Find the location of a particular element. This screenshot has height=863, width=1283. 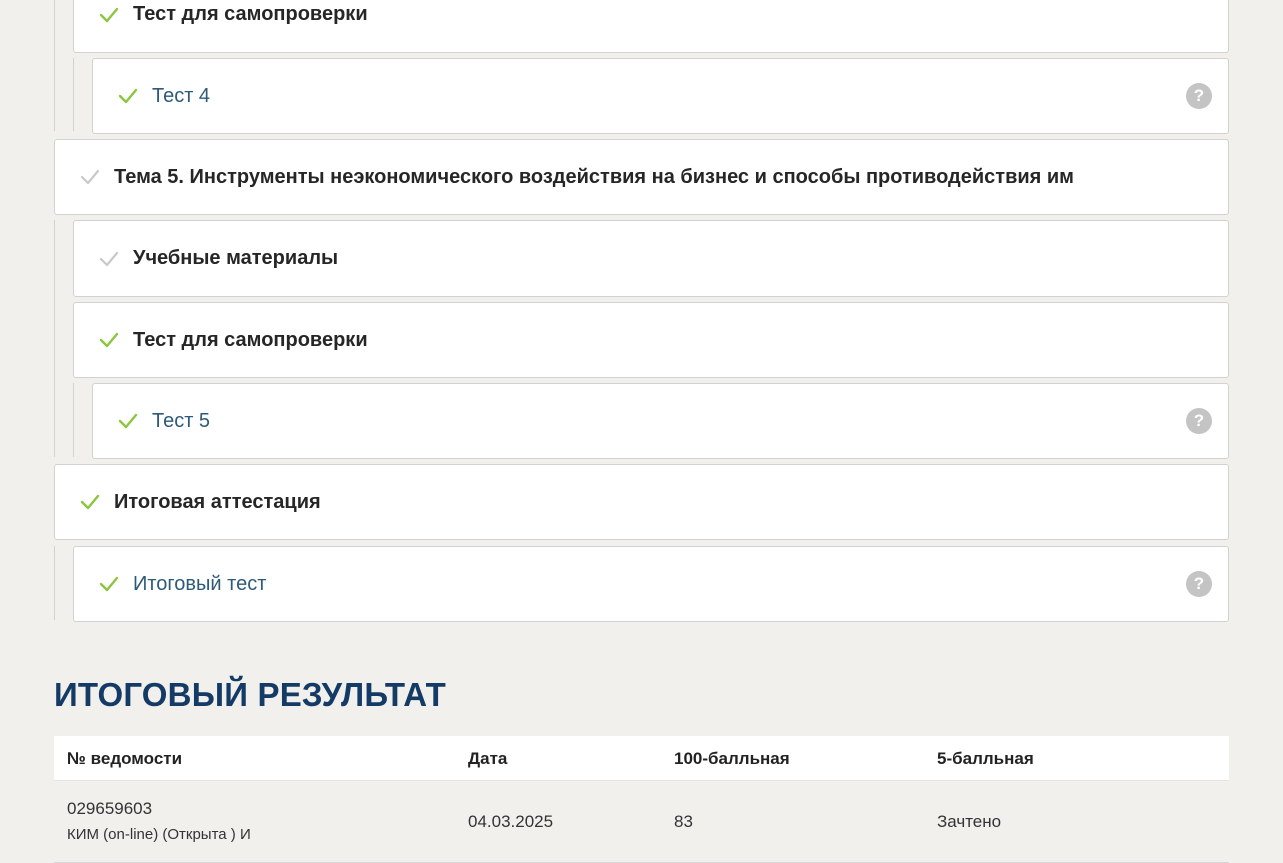

results-table-header: № ведомости Дата 100-балльная 5-балльная is located at coordinates (641, 758).